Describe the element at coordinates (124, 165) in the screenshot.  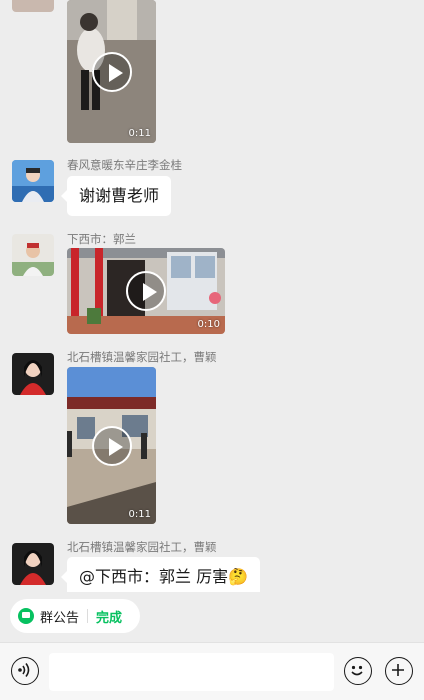
I see `sender-name: 春风意暖东辛庄李金桂` at that location.